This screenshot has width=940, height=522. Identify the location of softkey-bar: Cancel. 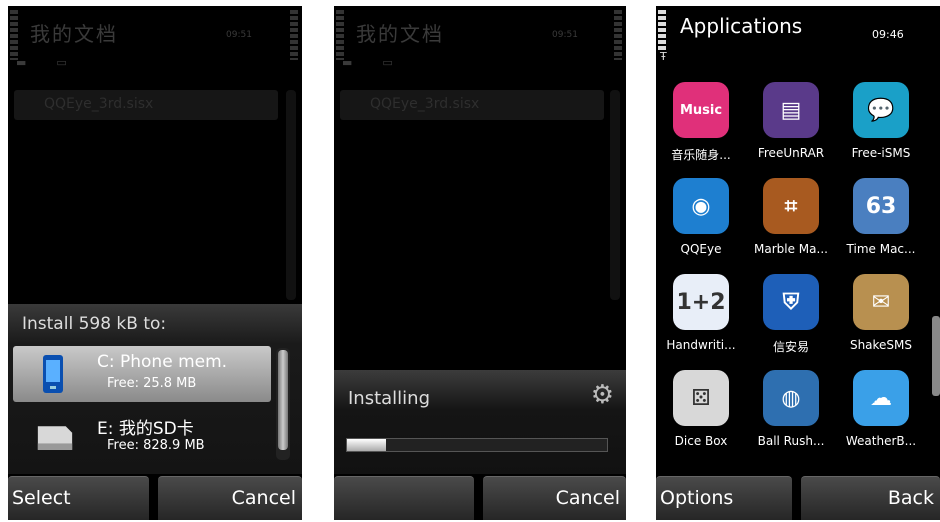
(480, 497).